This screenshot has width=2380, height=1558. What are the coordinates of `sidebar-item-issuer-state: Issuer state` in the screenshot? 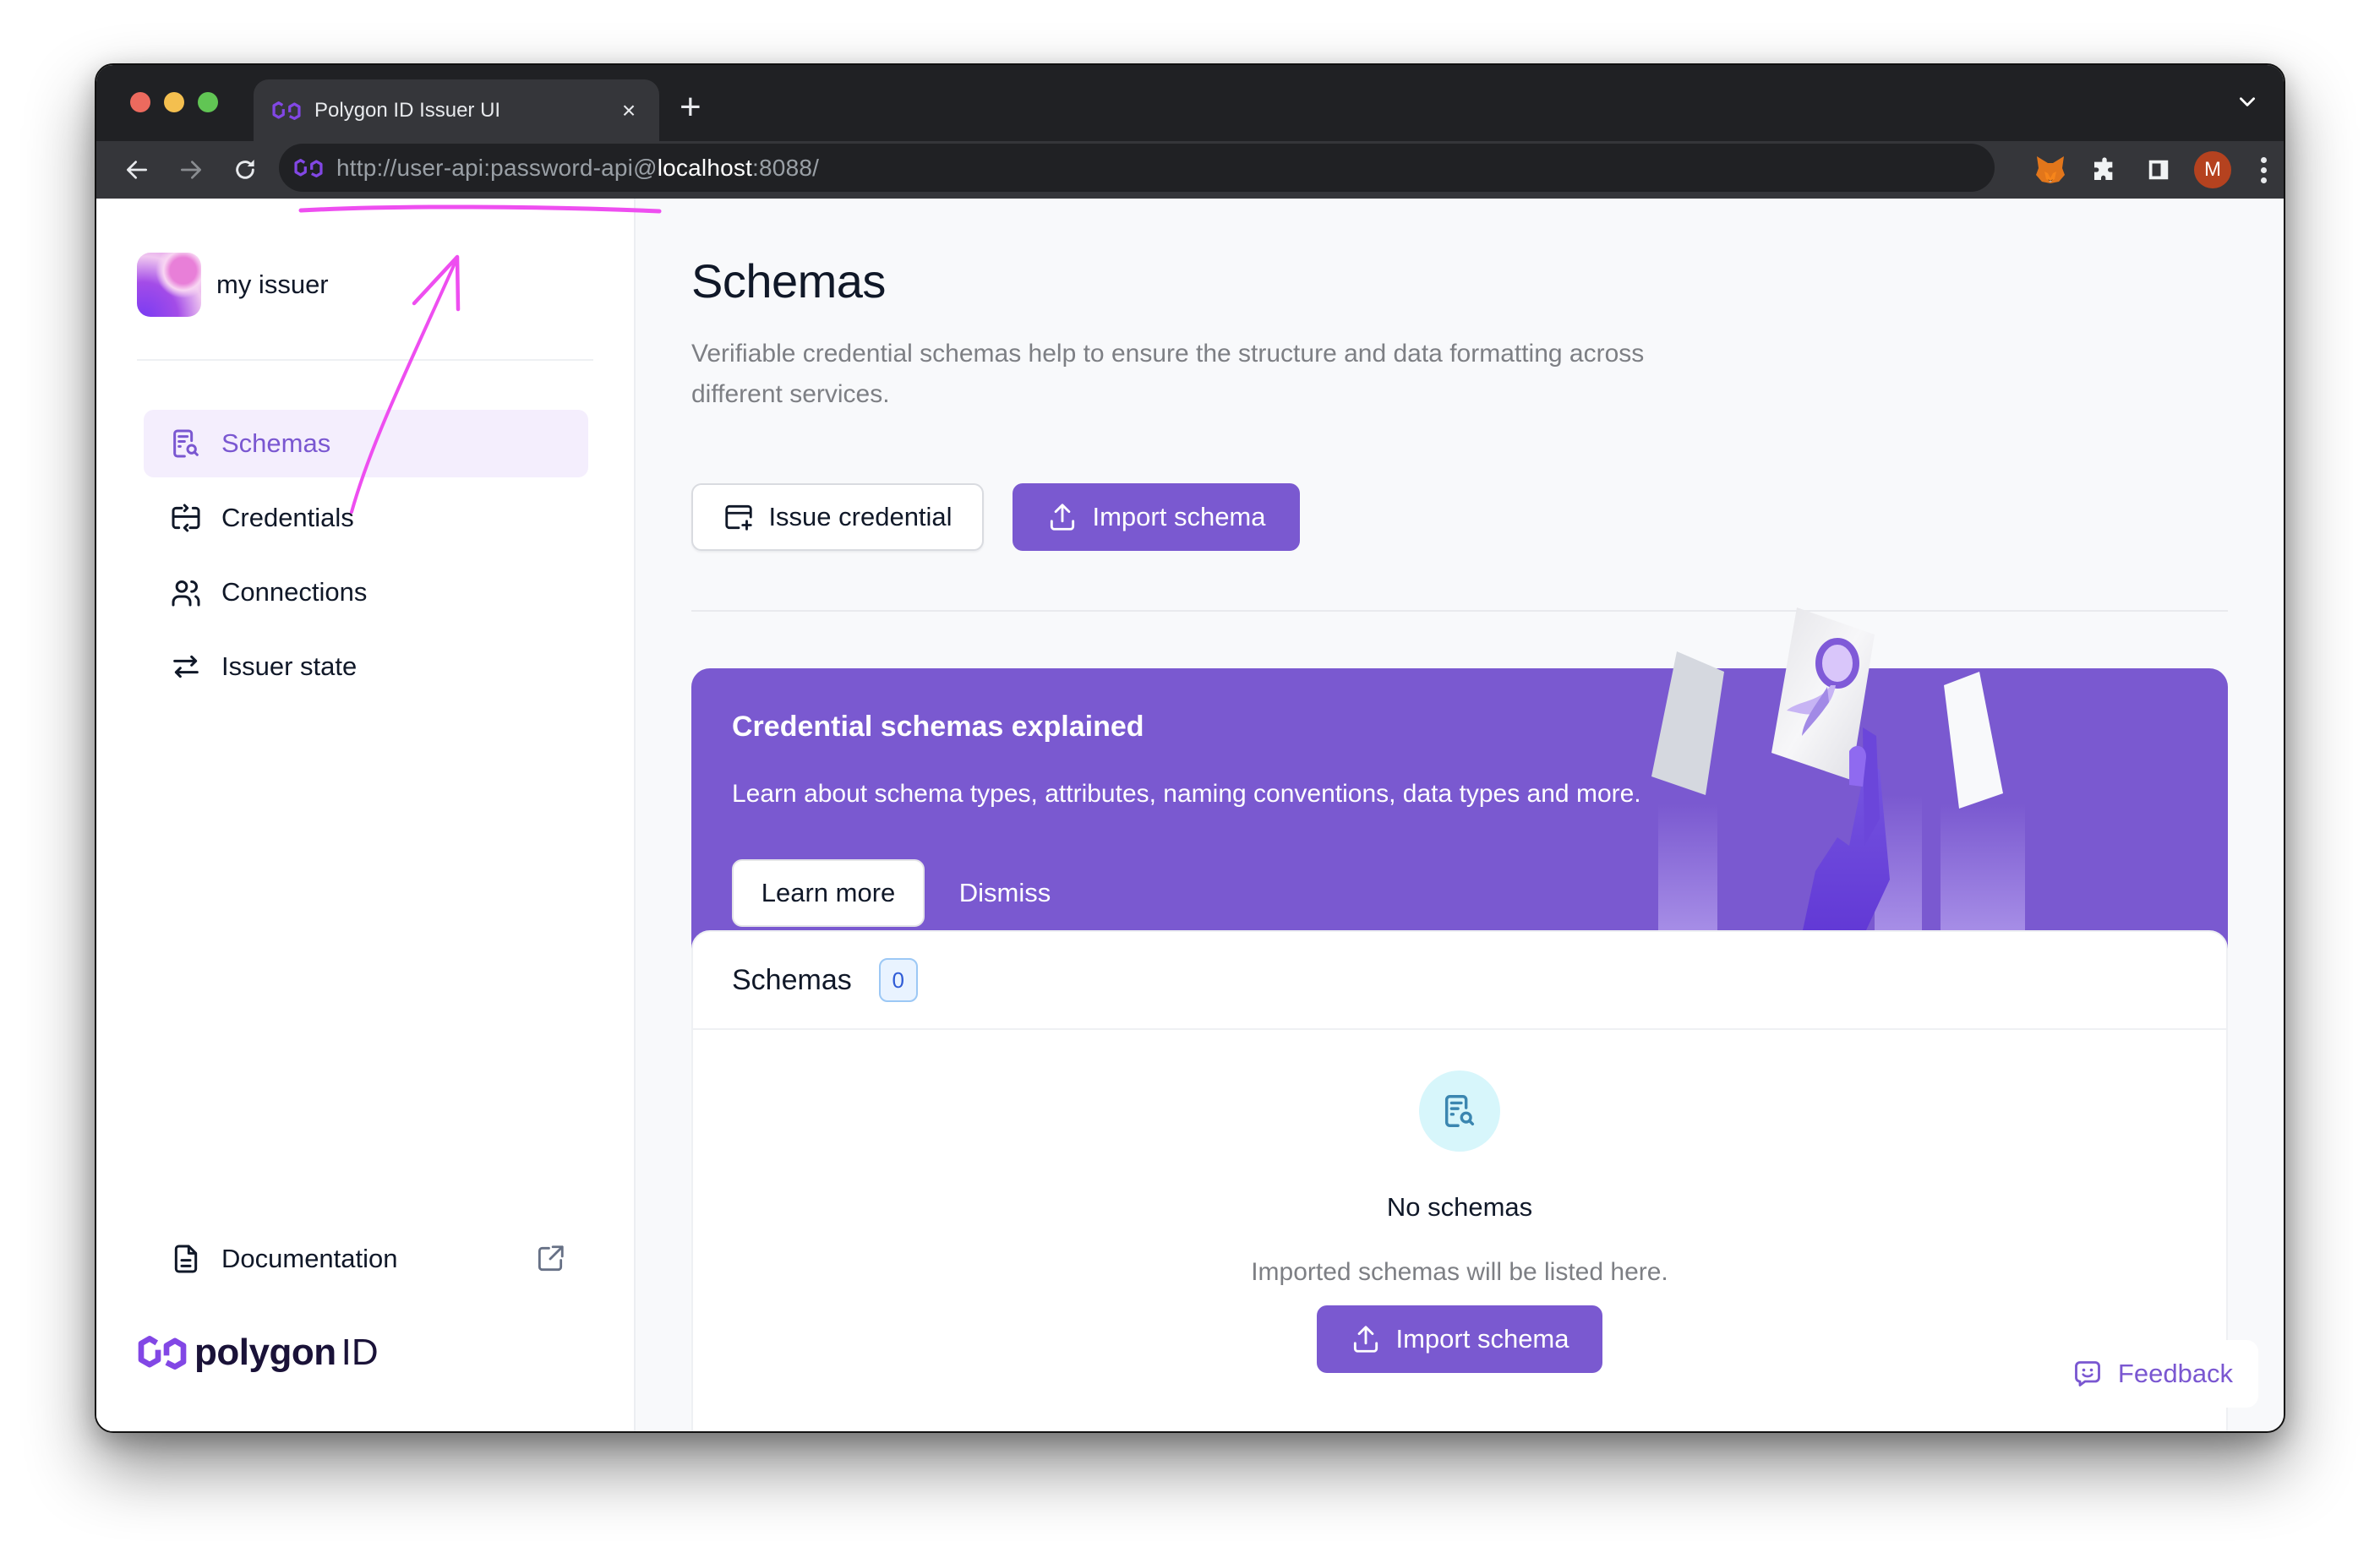 It's located at (366, 666).